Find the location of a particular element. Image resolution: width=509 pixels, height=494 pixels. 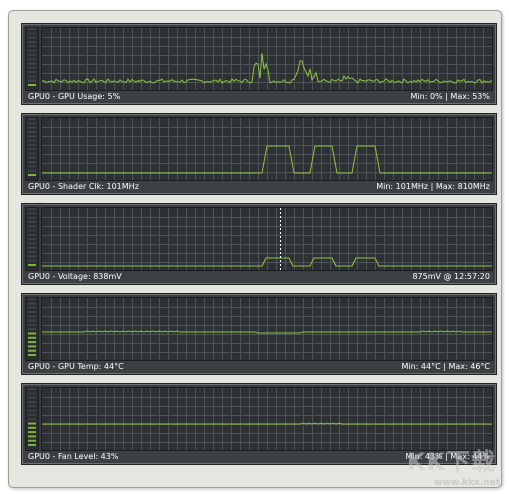

gpu-usage-label: GPU0 - GPU Usage: 5% is located at coordinates (74, 96).